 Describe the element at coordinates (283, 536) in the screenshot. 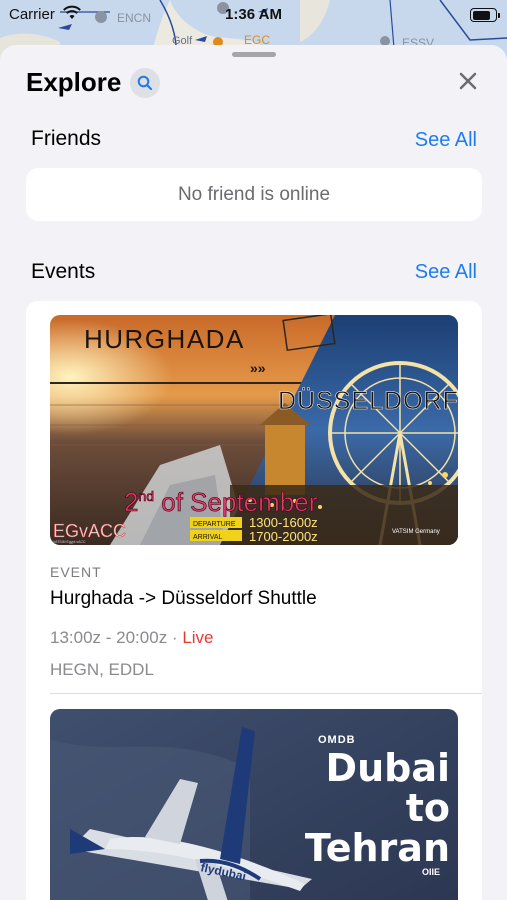

I see `banner-arrival-time: 1700-2000z` at that location.